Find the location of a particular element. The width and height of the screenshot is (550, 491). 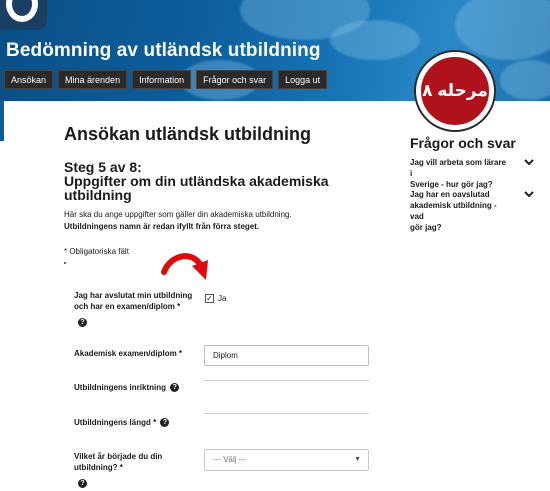

step-title-line: utbildning is located at coordinates (98, 195).